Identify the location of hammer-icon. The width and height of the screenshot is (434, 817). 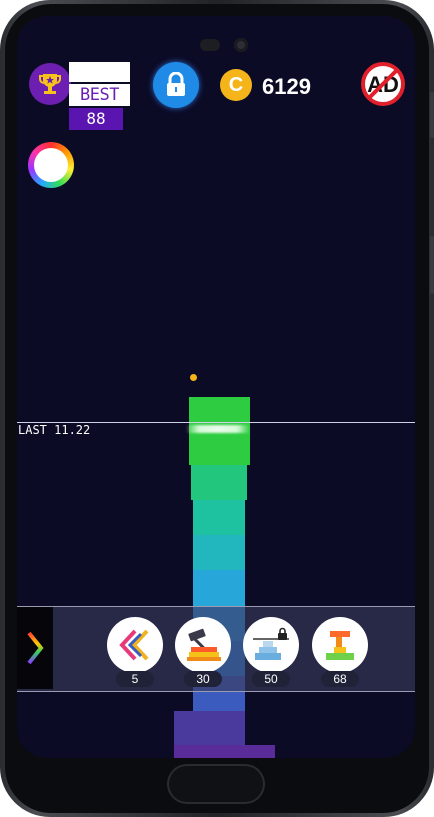
(204, 644).